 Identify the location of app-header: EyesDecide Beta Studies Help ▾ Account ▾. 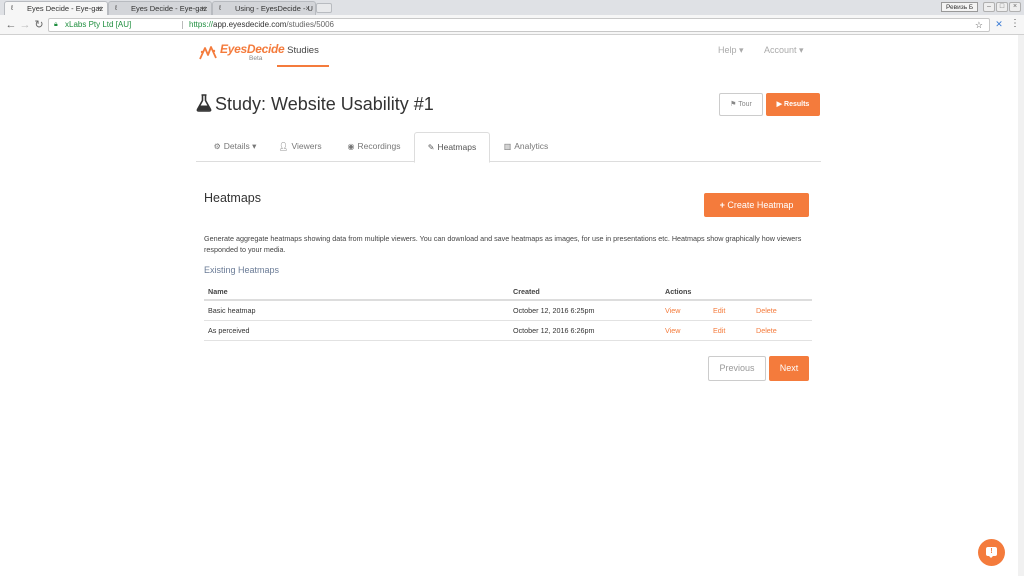
(512, 52).